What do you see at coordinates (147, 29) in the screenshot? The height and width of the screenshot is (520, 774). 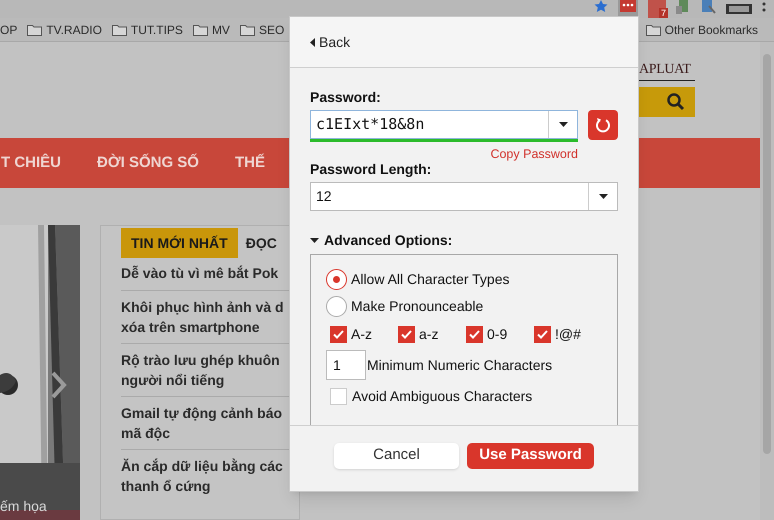 I see `bookmark: TUT.TIPS` at bounding box center [147, 29].